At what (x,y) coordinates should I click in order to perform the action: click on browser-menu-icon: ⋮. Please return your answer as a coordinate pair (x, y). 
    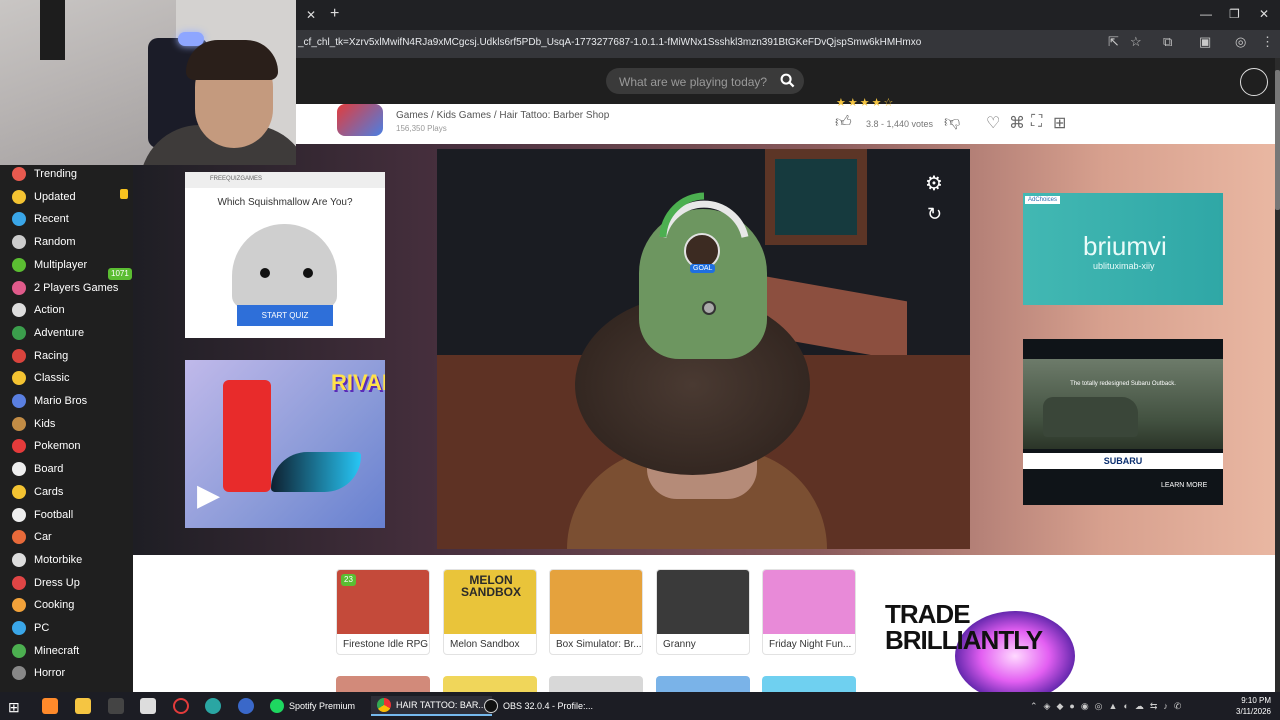
    Looking at the image, I should click on (1267, 42).